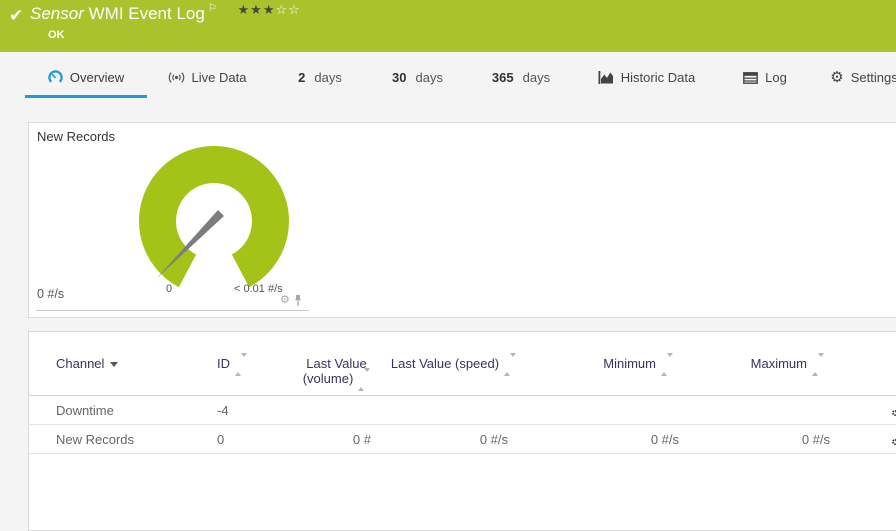 This screenshot has height=531, width=896. What do you see at coordinates (658, 77) in the screenshot?
I see `tab-historic-data-label: Historic Data` at bounding box center [658, 77].